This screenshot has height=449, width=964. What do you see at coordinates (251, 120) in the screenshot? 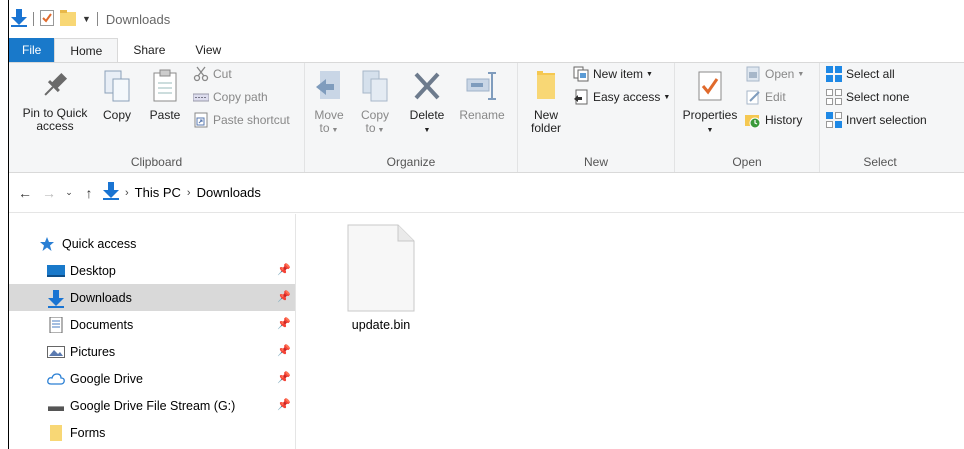
I see `paste-shortcut-label: Paste shortcut` at bounding box center [251, 120].